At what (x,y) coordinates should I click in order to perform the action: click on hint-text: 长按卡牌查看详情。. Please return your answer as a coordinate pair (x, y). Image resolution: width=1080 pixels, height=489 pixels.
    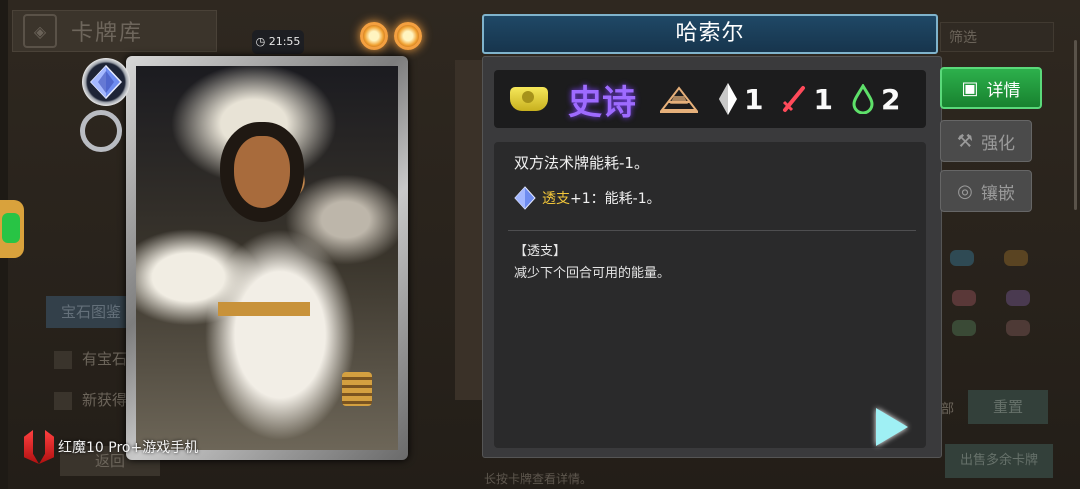
    Looking at the image, I should click on (538, 479).